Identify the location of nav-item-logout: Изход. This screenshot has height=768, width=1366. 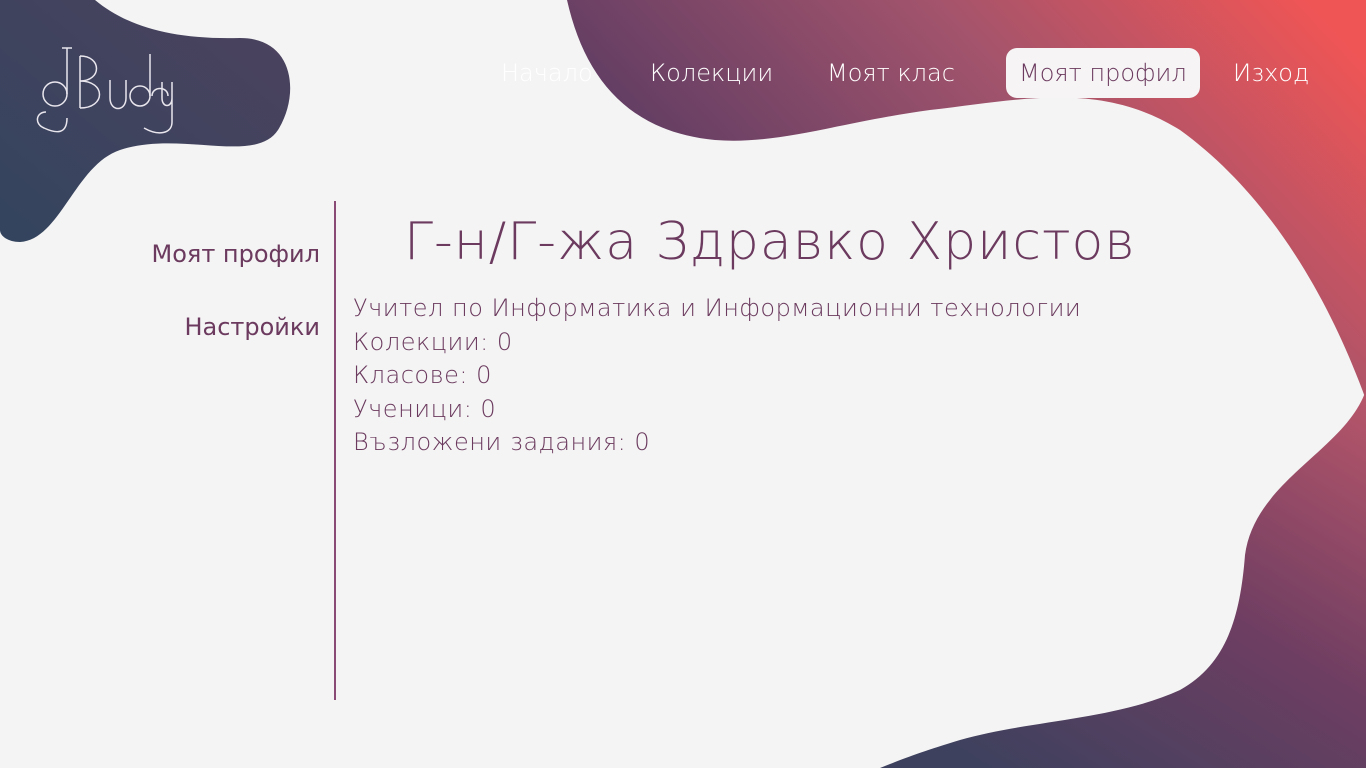
(1271, 73).